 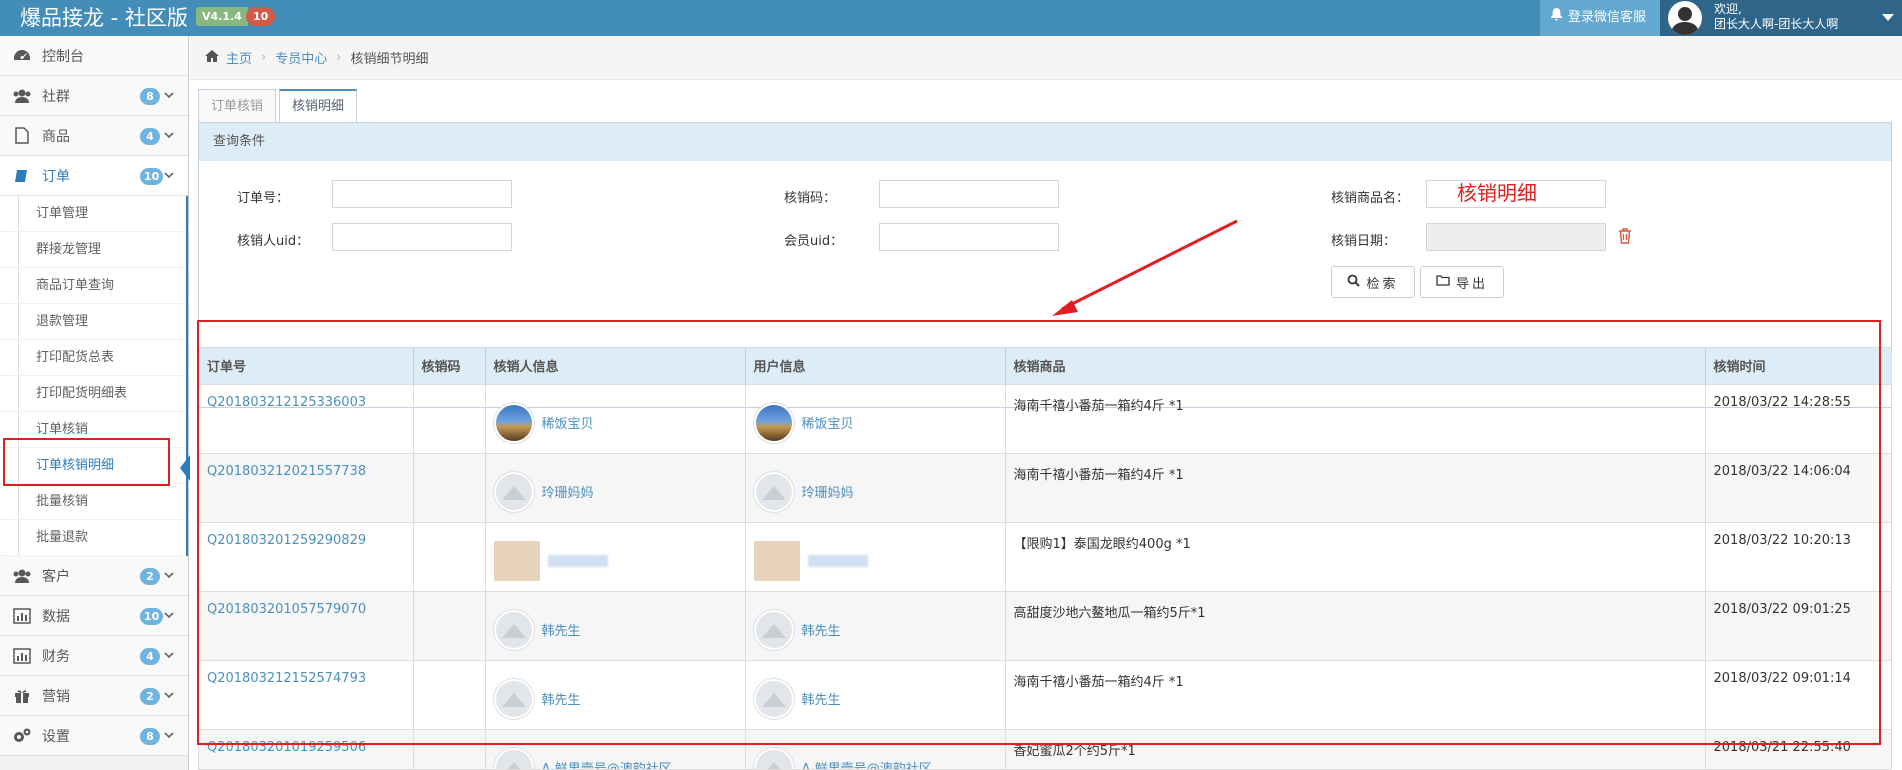 I want to click on search-button: 检索, so click(x=1373, y=282).